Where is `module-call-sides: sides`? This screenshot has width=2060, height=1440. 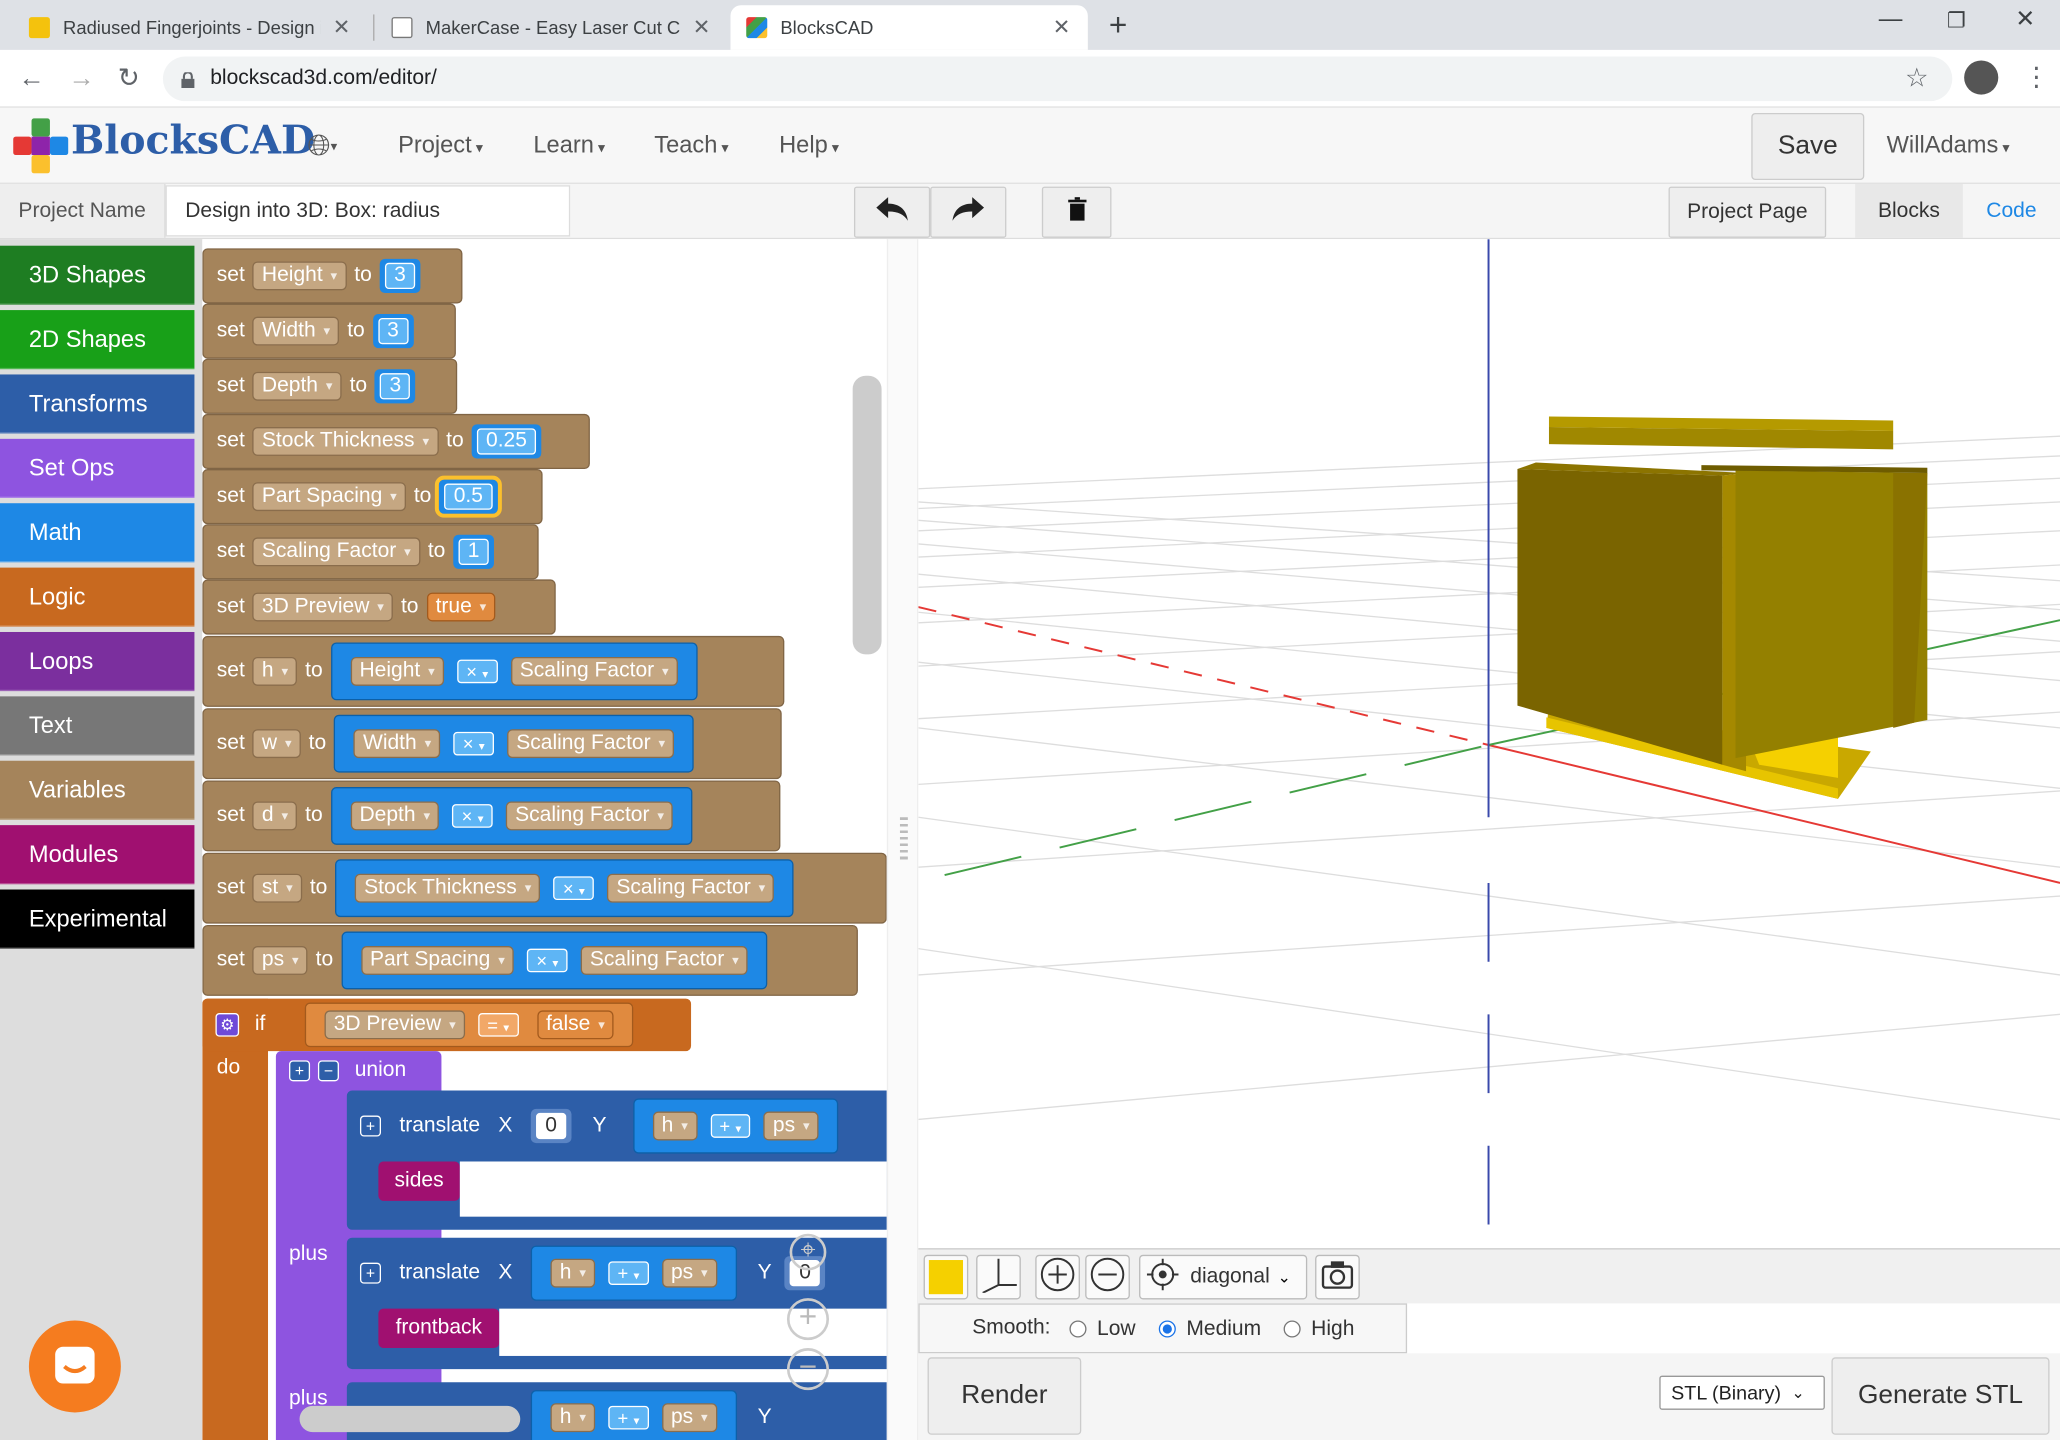 module-call-sides: sides is located at coordinates (419, 1181).